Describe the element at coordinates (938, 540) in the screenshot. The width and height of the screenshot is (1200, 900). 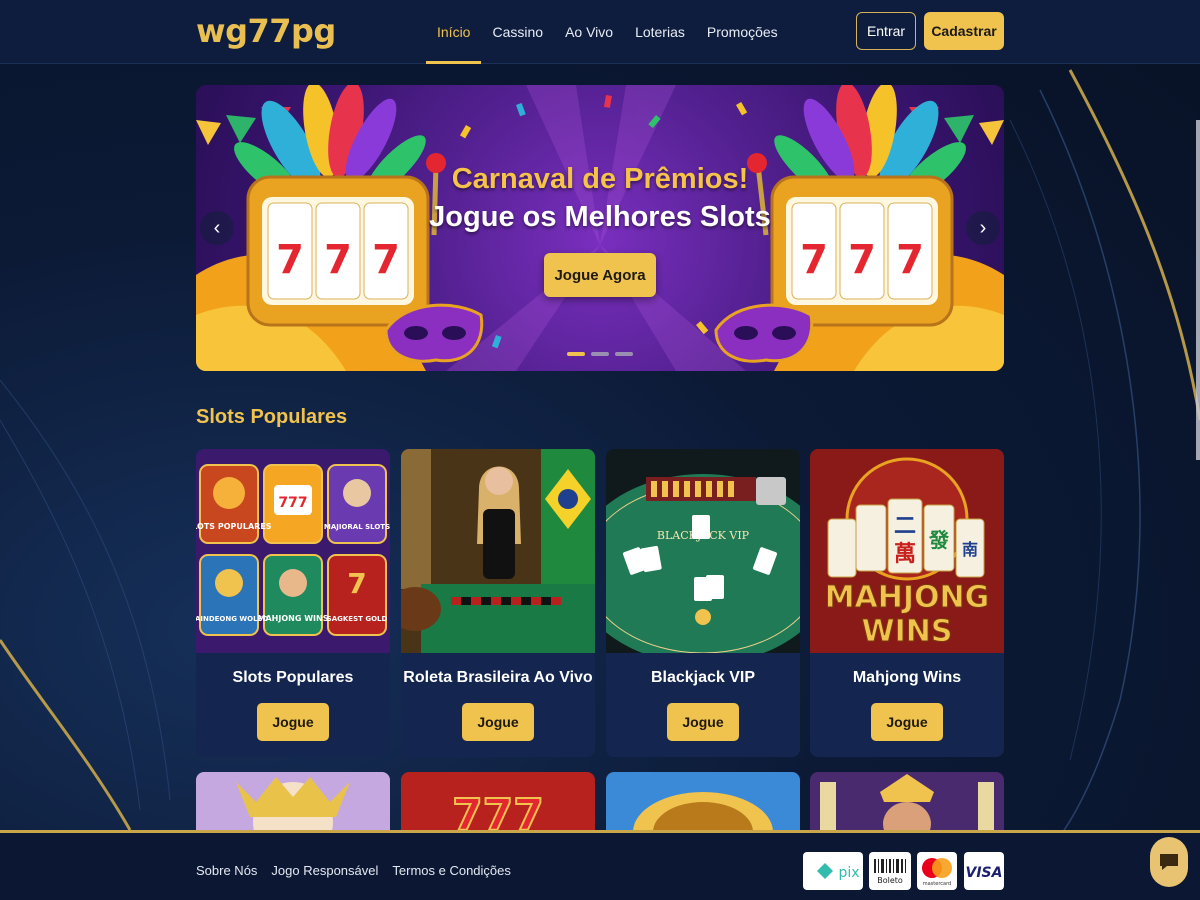
I see `tile-glyph-3: 發` at that location.